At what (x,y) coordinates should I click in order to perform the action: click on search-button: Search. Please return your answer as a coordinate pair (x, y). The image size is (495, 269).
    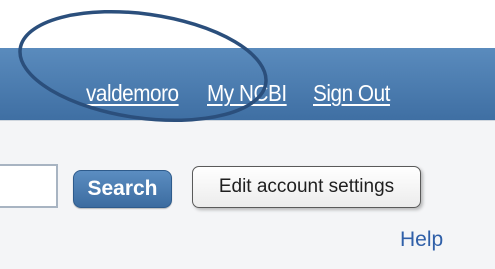
    Looking at the image, I should click on (122, 189).